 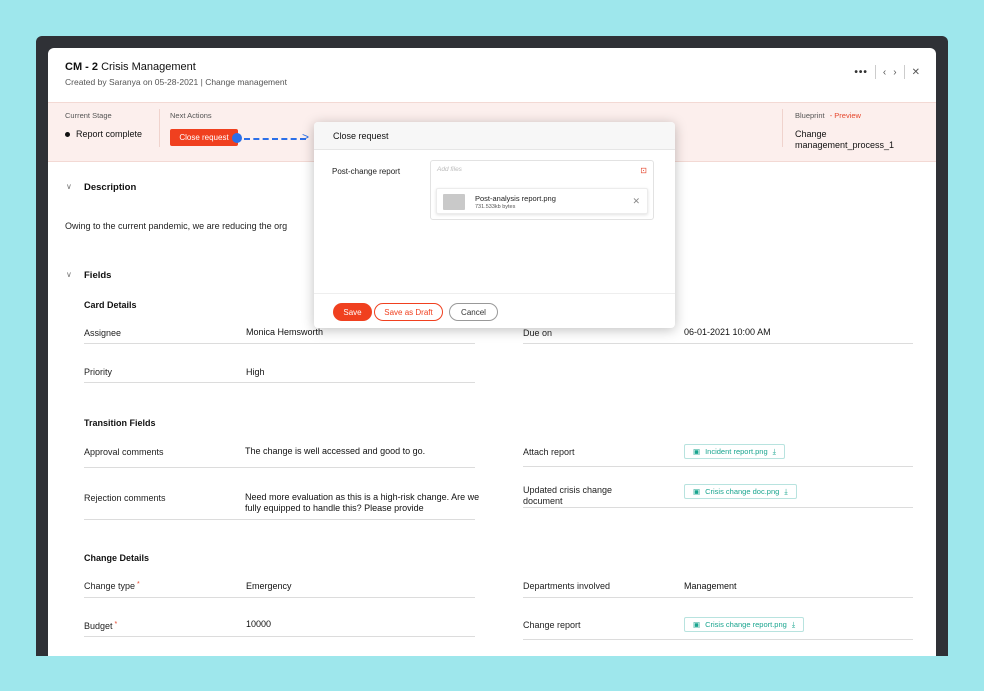 What do you see at coordinates (98, 372) in the screenshot?
I see `priority-label: Priority` at bounding box center [98, 372].